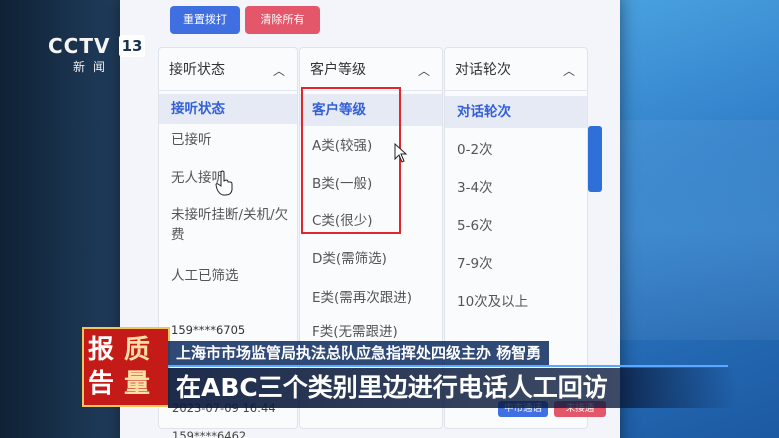 Image resolution: width=779 pixels, height=438 pixels. What do you see at coordinates (225, 225) in the screenshot?
I see `answer-status-option: 未接听挂断/关机/欠费` at bounding box center [225, 225].